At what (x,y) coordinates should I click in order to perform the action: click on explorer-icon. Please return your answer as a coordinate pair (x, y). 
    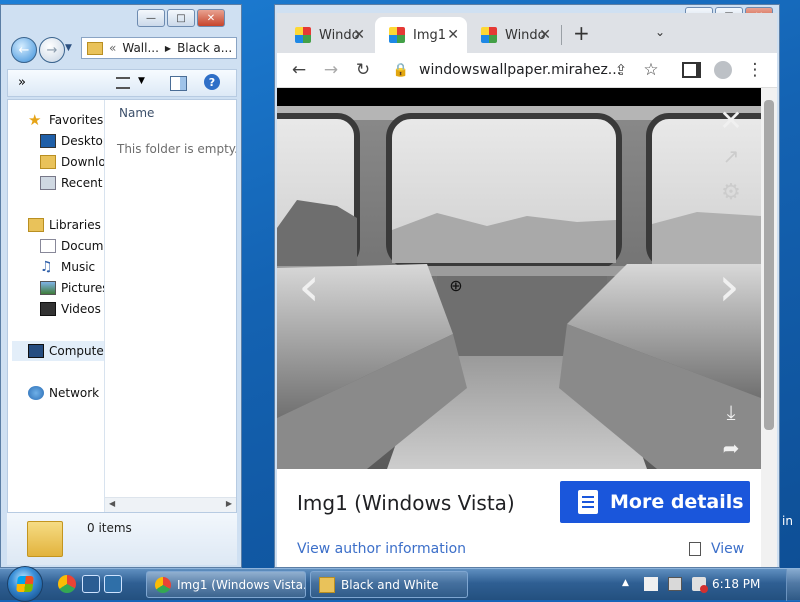
    Looking at the image, I should click on (113, 584).